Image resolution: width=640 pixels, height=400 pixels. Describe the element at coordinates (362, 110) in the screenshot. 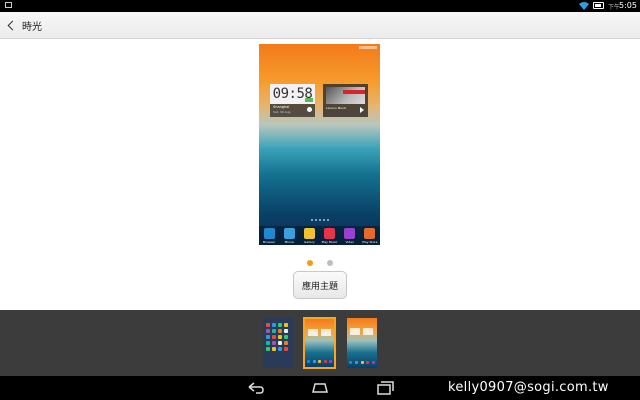

I see `play-icon` at that location.